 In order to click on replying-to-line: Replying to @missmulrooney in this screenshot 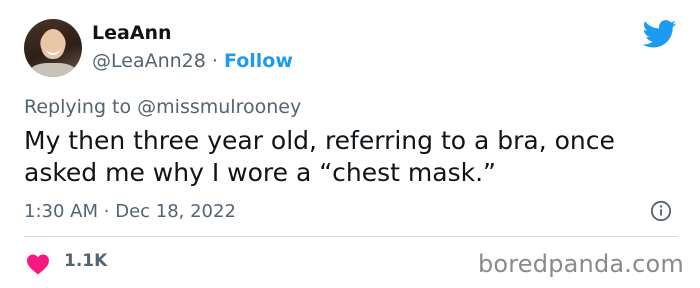, I will do `click(162, 107)`.